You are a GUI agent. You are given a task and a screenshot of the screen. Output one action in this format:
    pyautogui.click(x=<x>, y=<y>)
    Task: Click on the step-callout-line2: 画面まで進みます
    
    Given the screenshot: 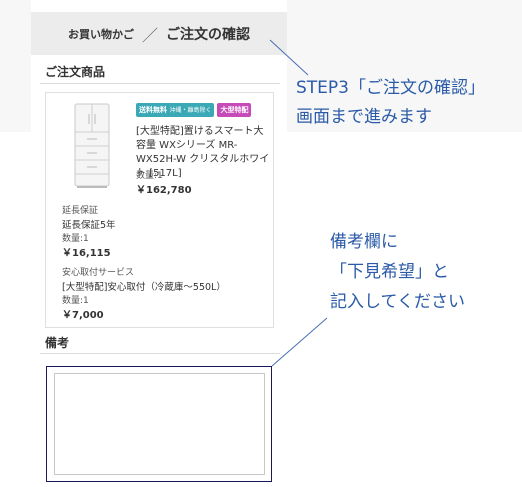 What is the action you would take?
    pyautogui.click(x=364, y=117)
    